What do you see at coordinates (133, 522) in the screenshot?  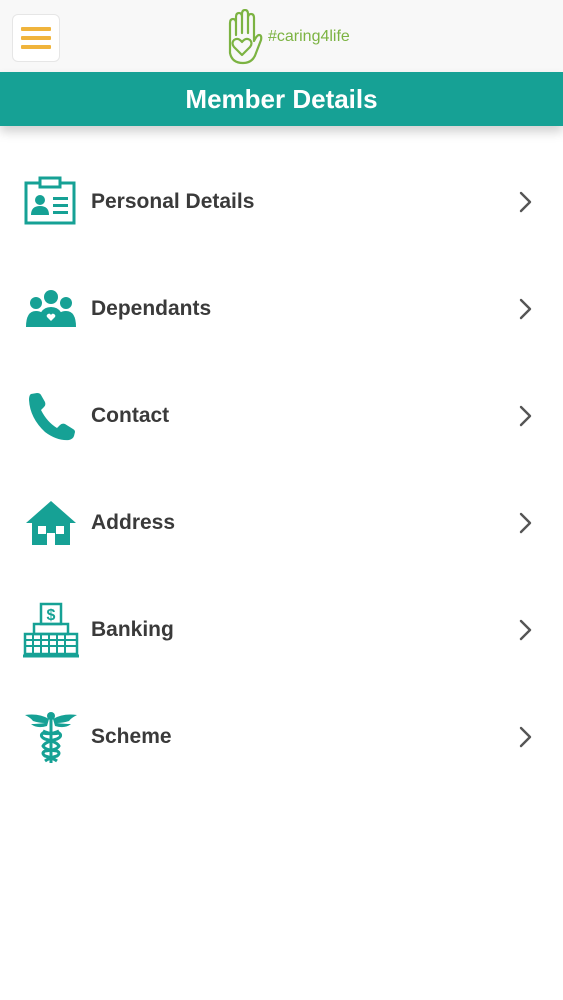 I see `menu-item-label: Address` at bounding box center [133, 522].